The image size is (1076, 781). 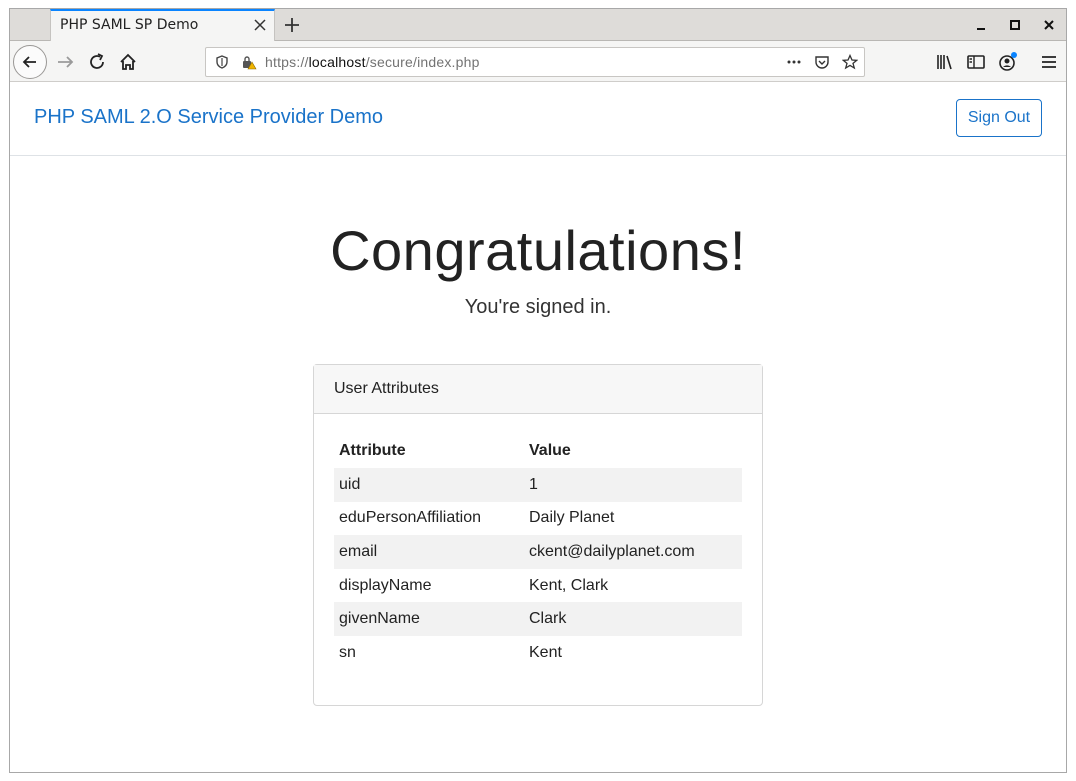 I want to click on url-bar: https://localhost/secure/index.php, so click(x=535, y=62).